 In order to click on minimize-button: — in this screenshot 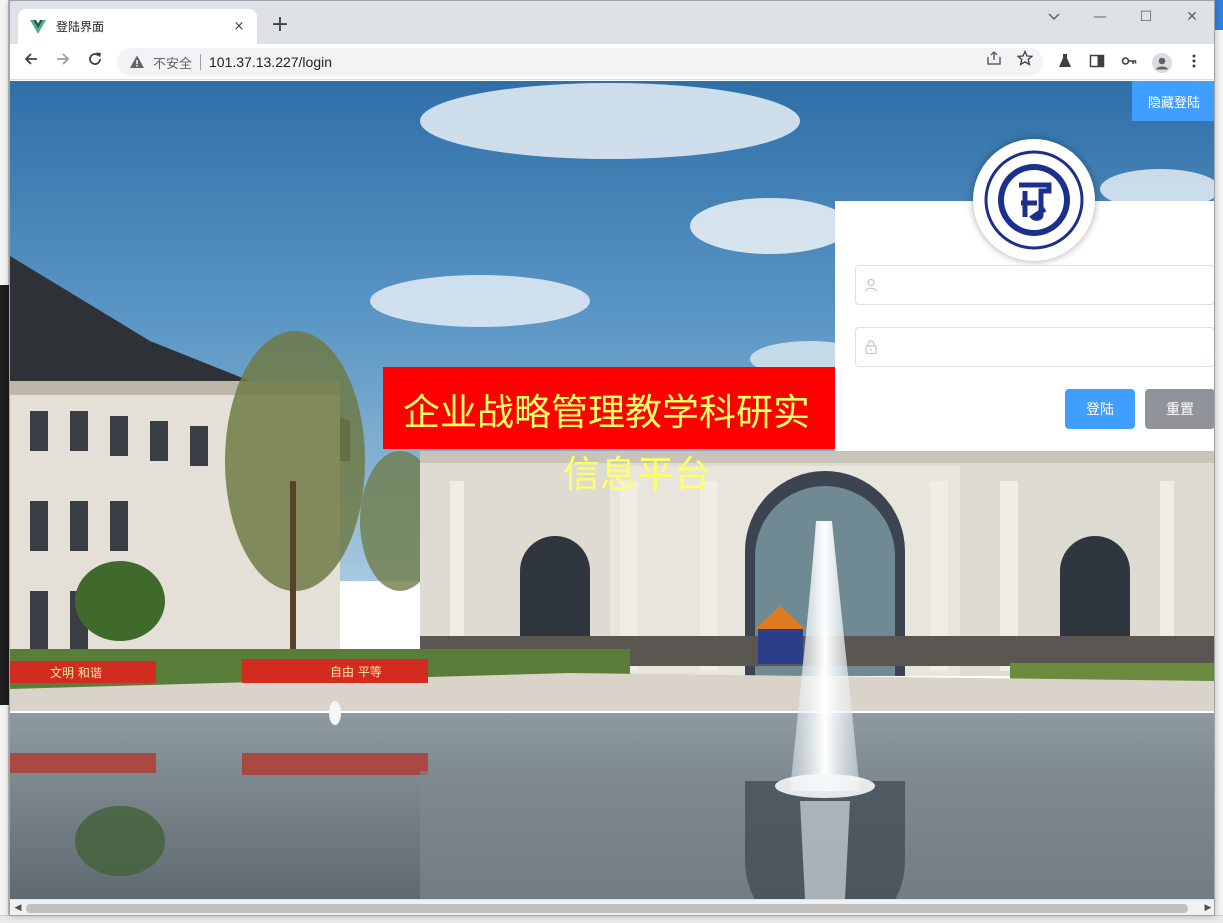, I will do `click(1100, 17)`.